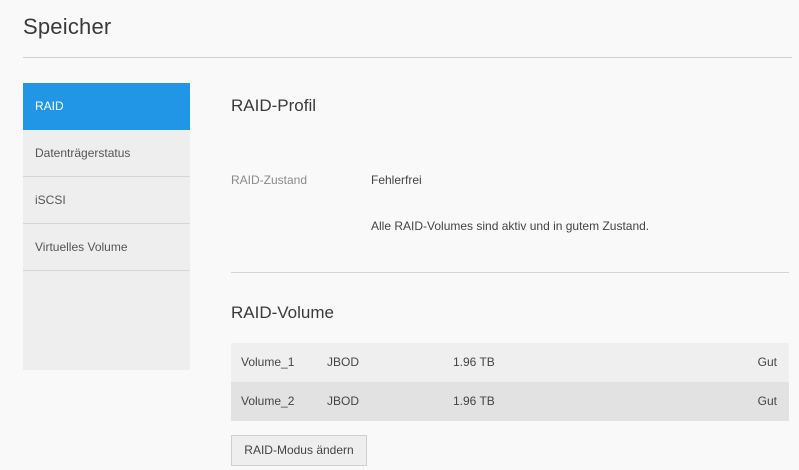 The height and width of the screenshot is (470, 799). Describe the element at coordinates (510, 272) in the screenshot. I see `section-divider` at that location.